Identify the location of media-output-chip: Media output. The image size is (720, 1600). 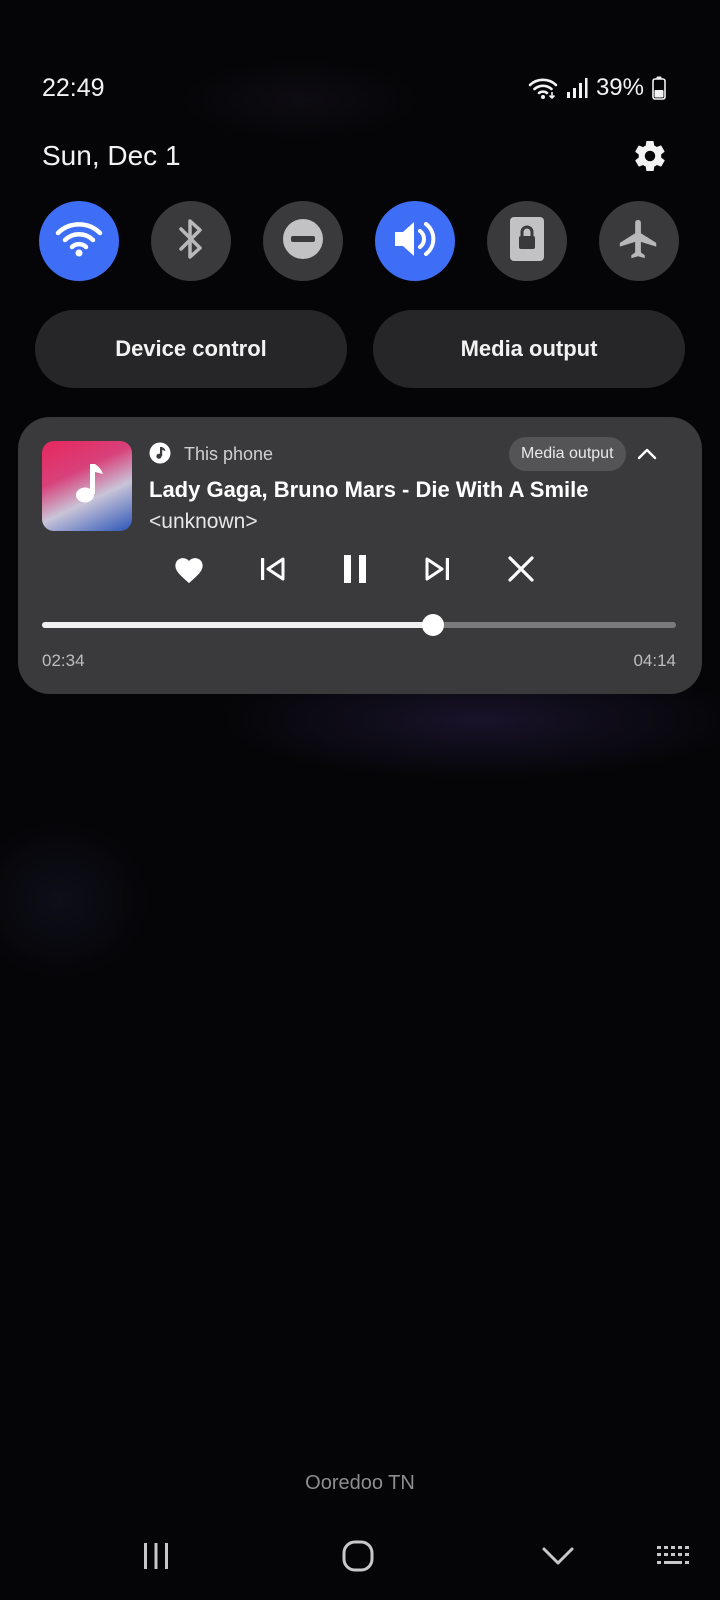
(567, 454).